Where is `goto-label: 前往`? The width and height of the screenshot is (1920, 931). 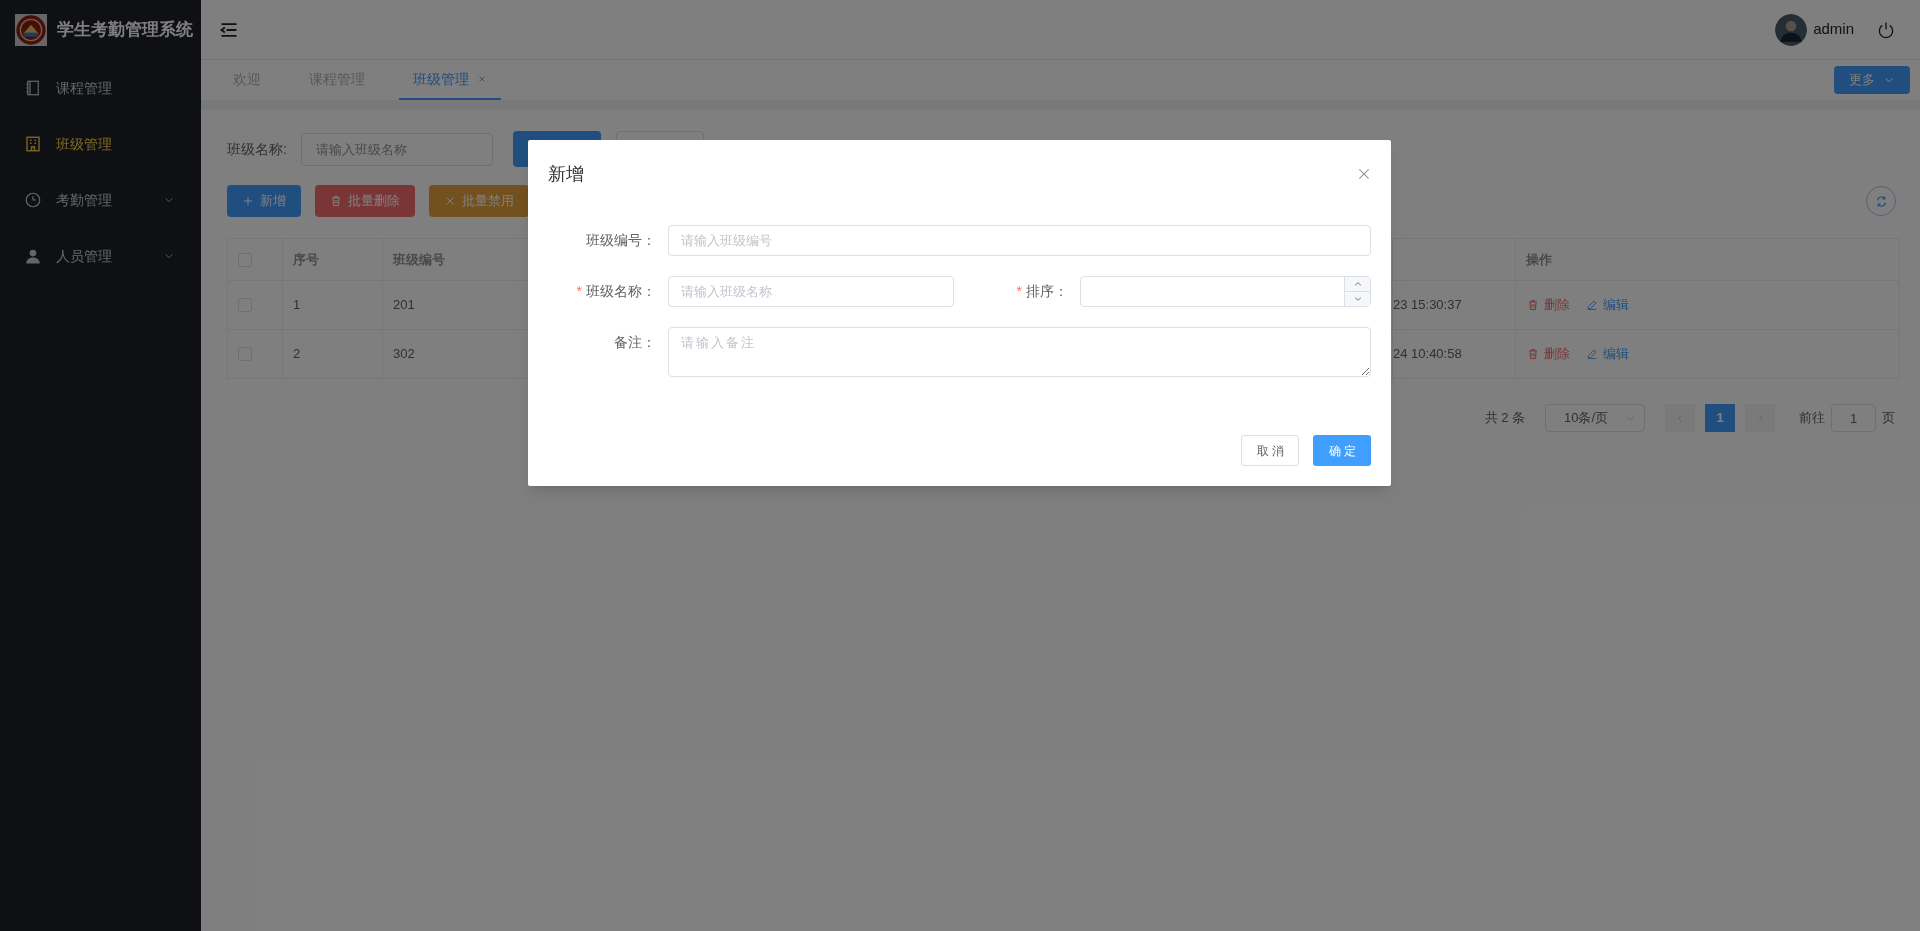
goto-label: 前往 is located at coordinates (1812, 418).